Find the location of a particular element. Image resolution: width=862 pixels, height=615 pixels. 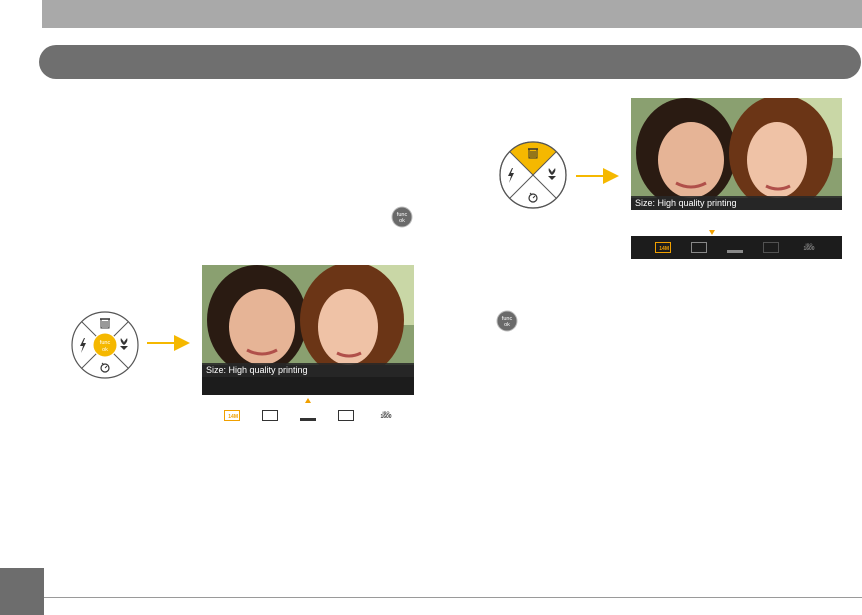

footer-rule is located at coordinates (453, 597).